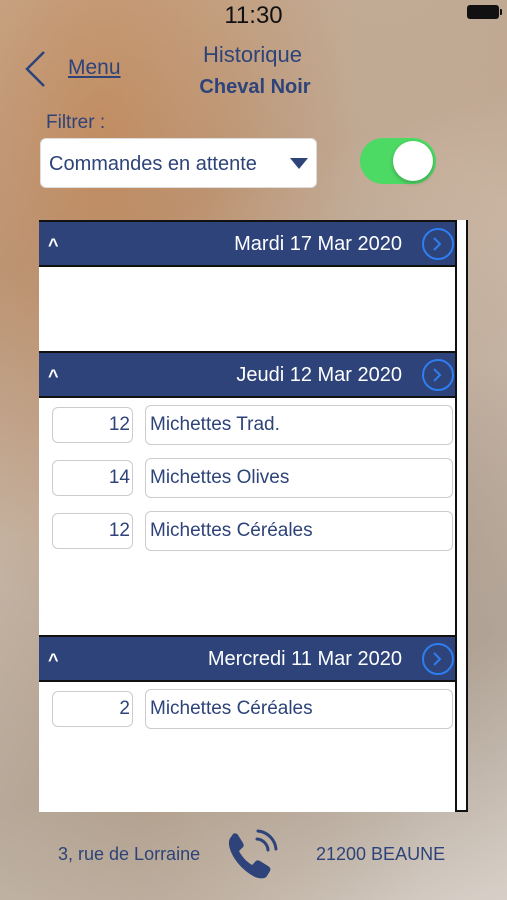  I want to click on filter-dropdown: Commandes en attente, so click(178, 163).